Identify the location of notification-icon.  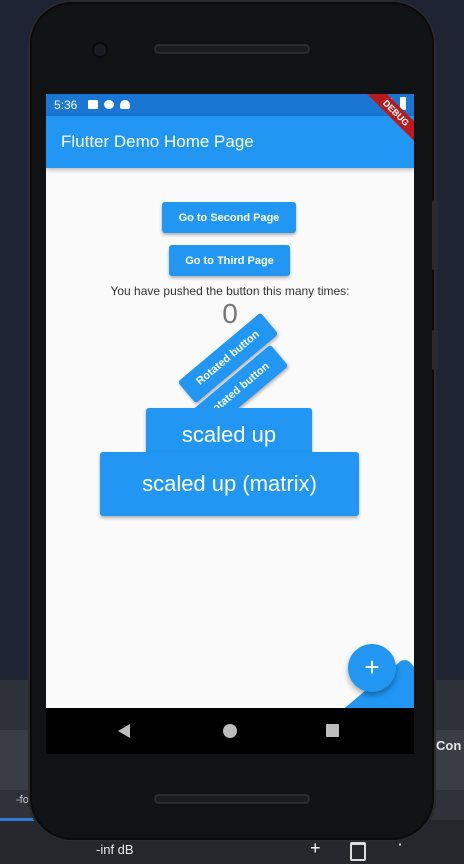
(109, 104).